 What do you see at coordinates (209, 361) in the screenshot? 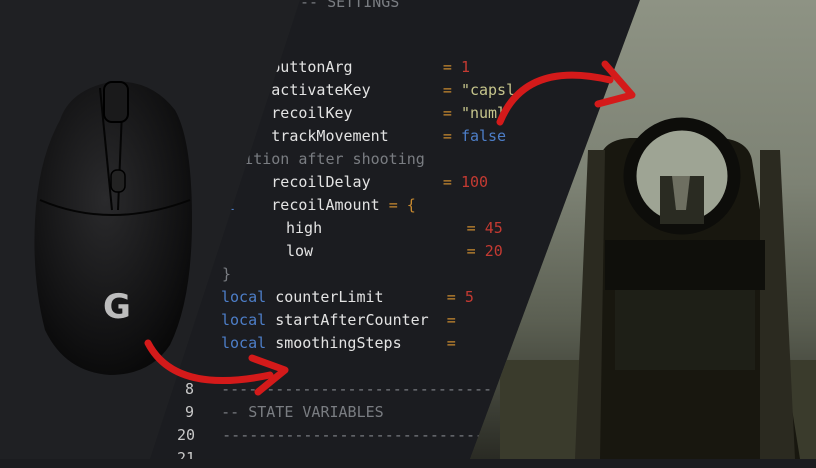
I see `arrow-mouse-to-code` at bounding box center [209, 361].